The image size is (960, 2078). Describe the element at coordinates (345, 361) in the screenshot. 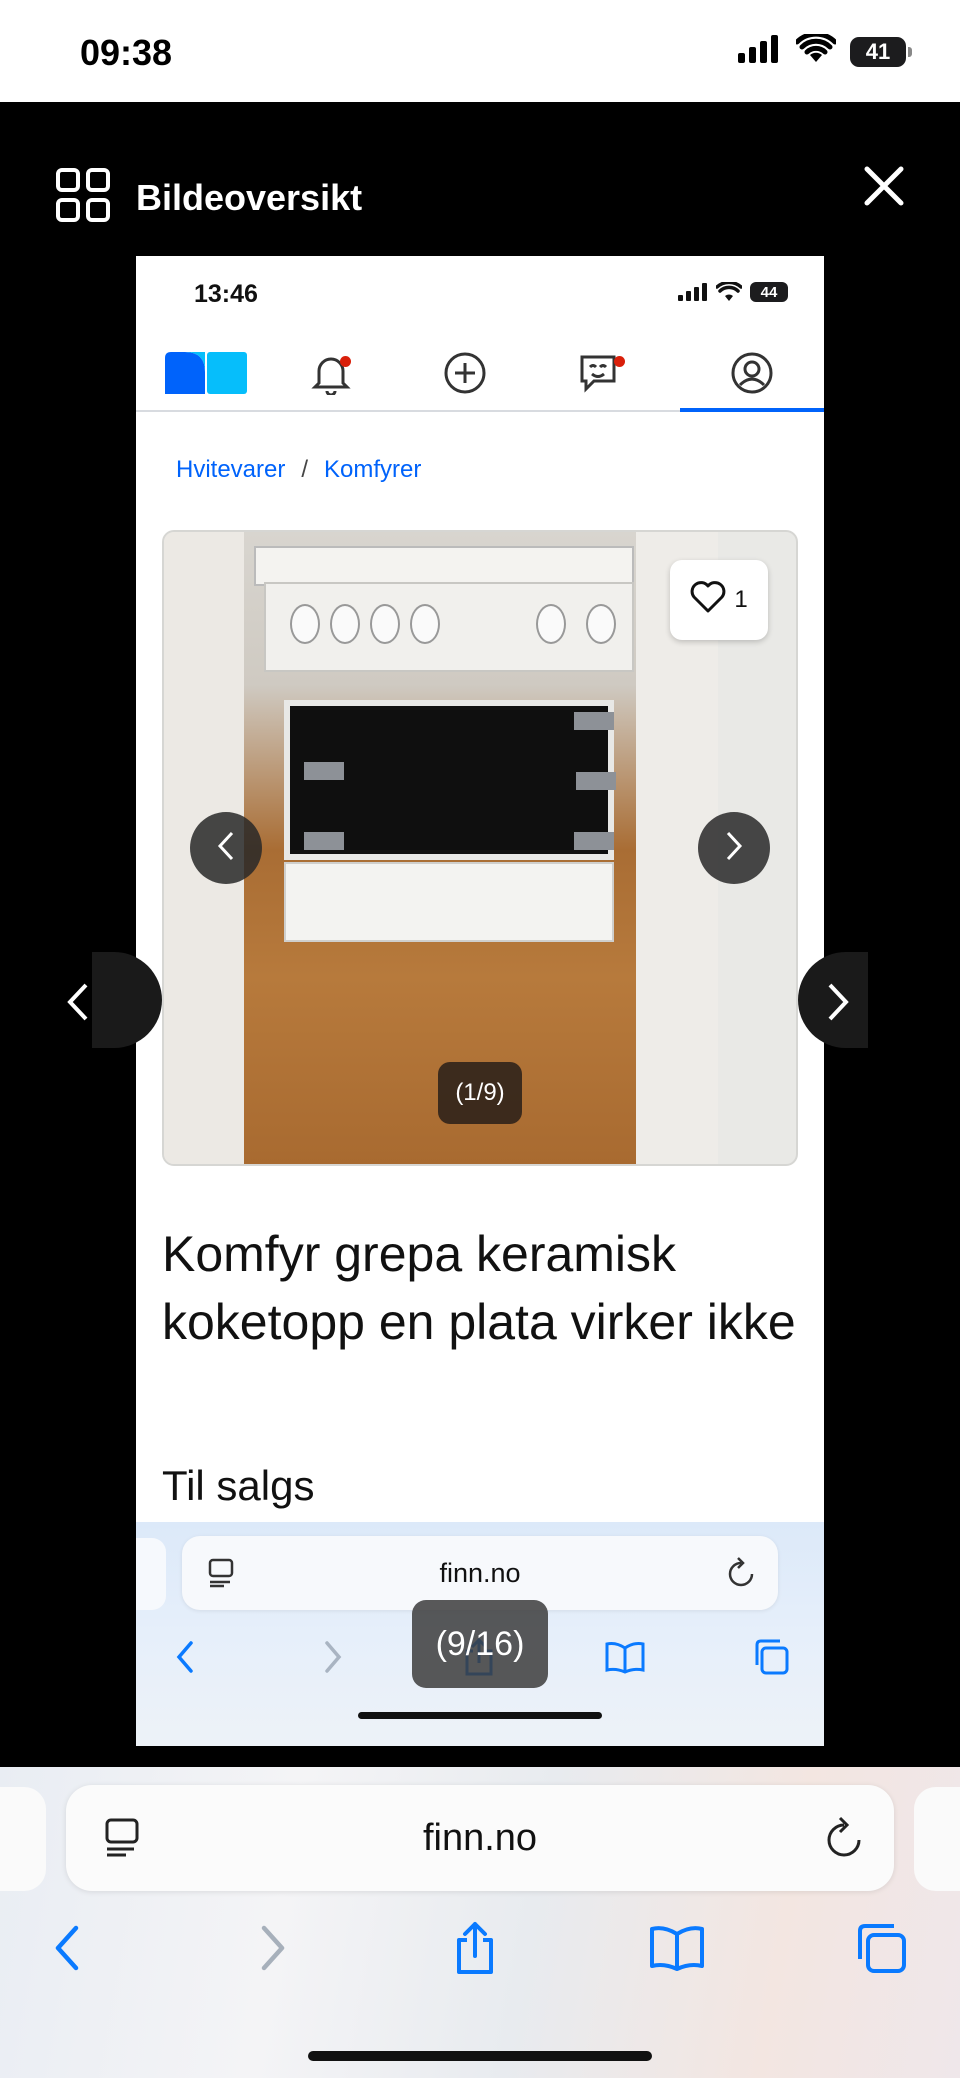

I see `notification-dot` at that location.